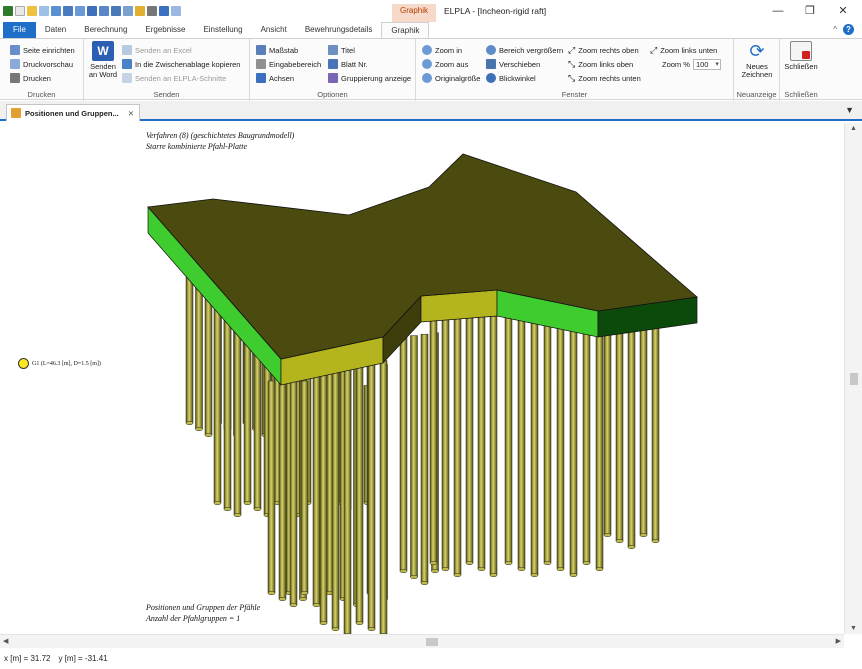  I want to click on grouping-icon, so click(333, 78).